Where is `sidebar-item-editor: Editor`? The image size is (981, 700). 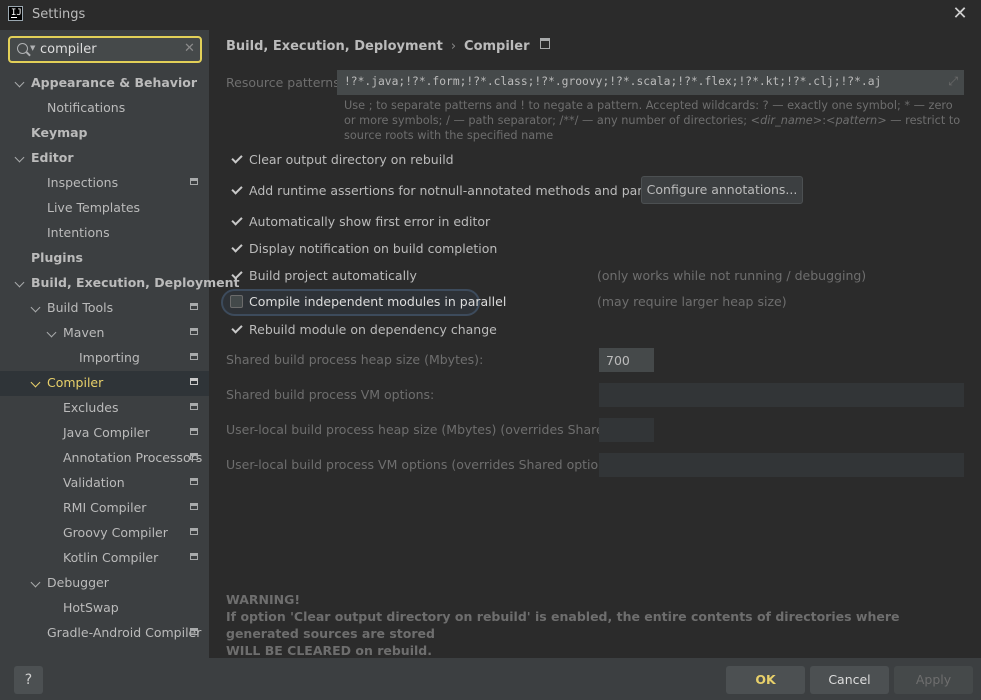 sidebar-item-editor: Editor is located at coordinates (104, 158).